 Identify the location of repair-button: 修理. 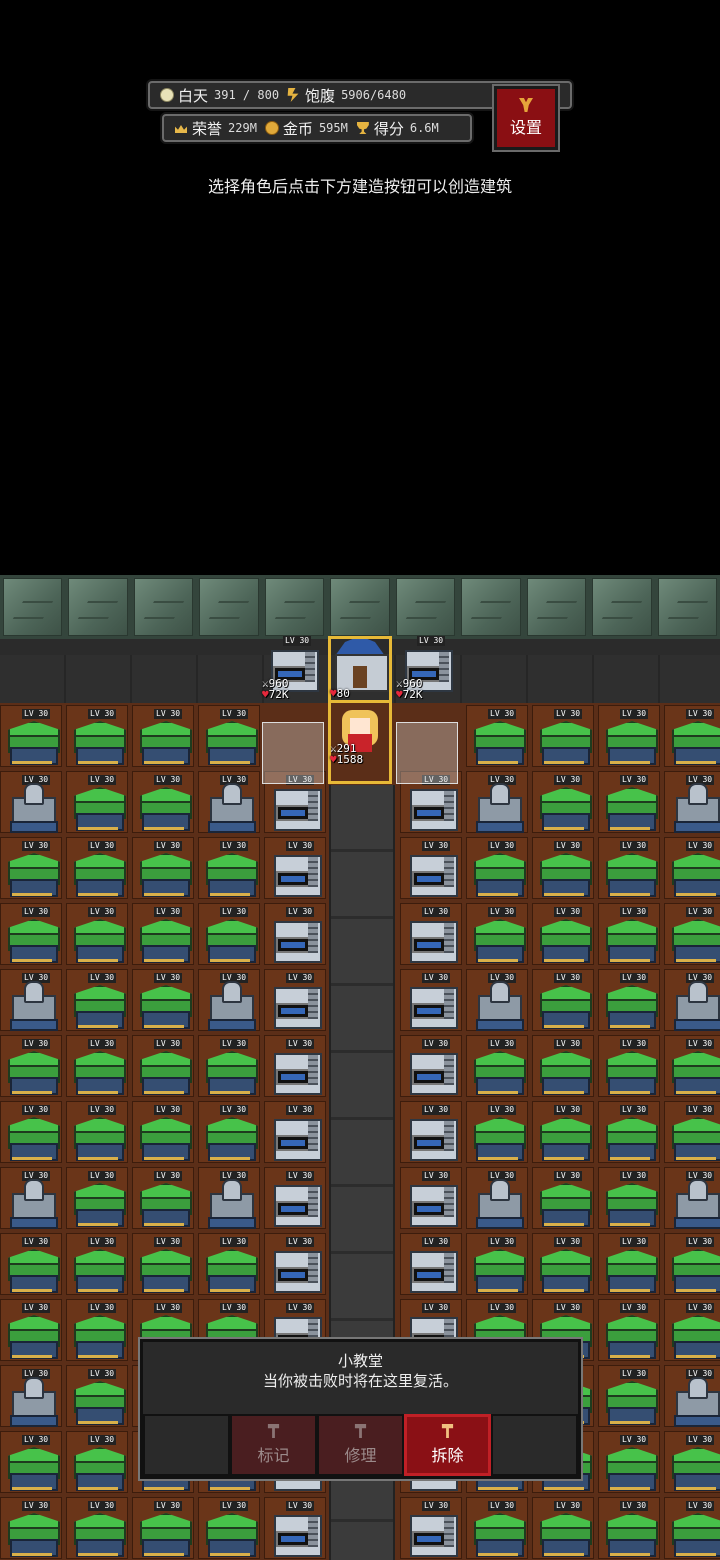
(360, 1445).